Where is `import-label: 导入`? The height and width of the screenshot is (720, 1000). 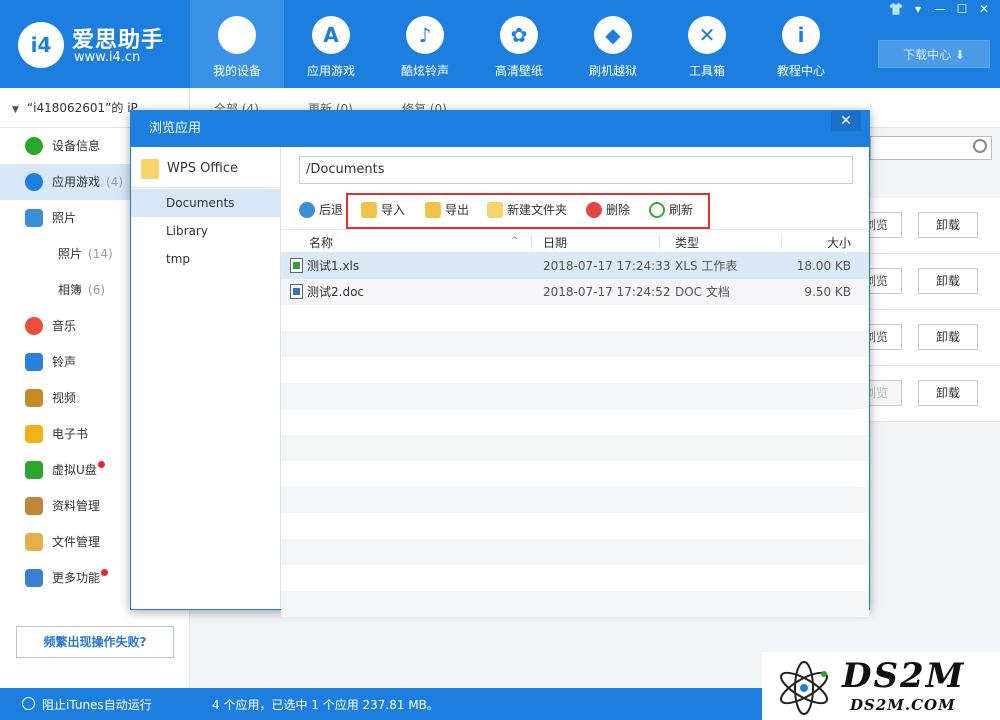
import-label: 导入 is located at coordinates (393, 210).